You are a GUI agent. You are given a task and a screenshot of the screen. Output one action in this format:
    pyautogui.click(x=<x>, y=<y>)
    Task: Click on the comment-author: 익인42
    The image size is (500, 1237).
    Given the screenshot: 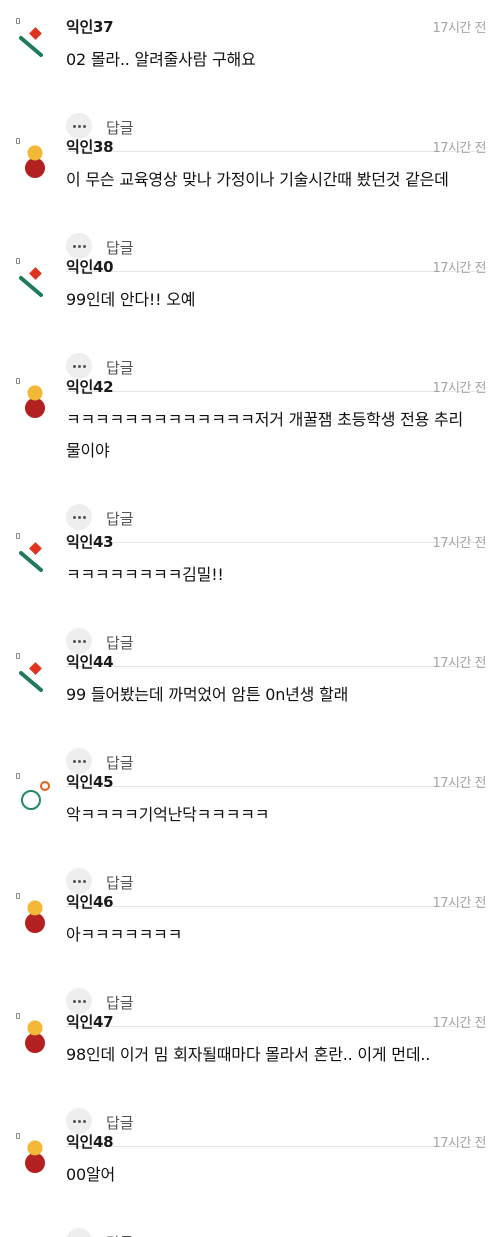 What is the action you would take?
    pyautogui.click(x=90, y=386)
    